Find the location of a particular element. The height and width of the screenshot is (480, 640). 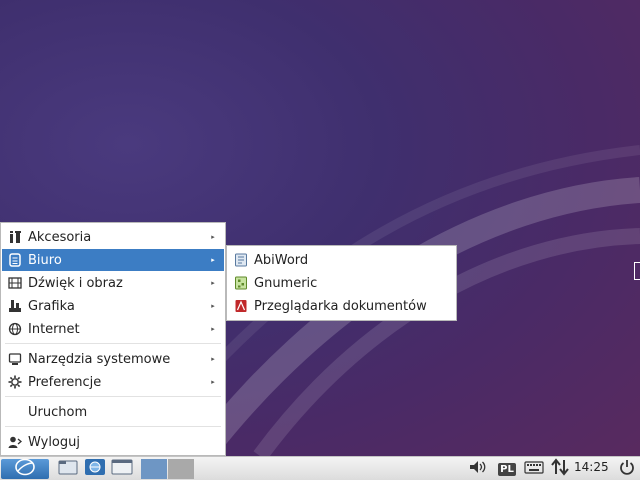

onscreen-keyboard-button is located at coordinates (534, 469).